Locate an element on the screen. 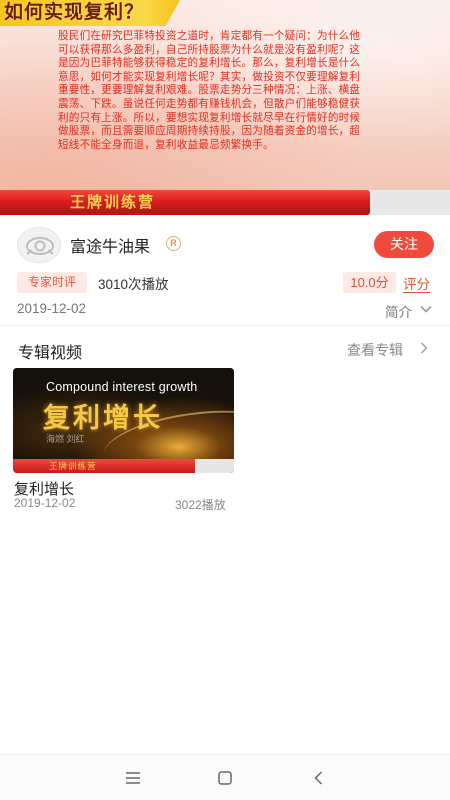  thumbnail-english-title: Compound interest growth is located at coordinates (122, 387).